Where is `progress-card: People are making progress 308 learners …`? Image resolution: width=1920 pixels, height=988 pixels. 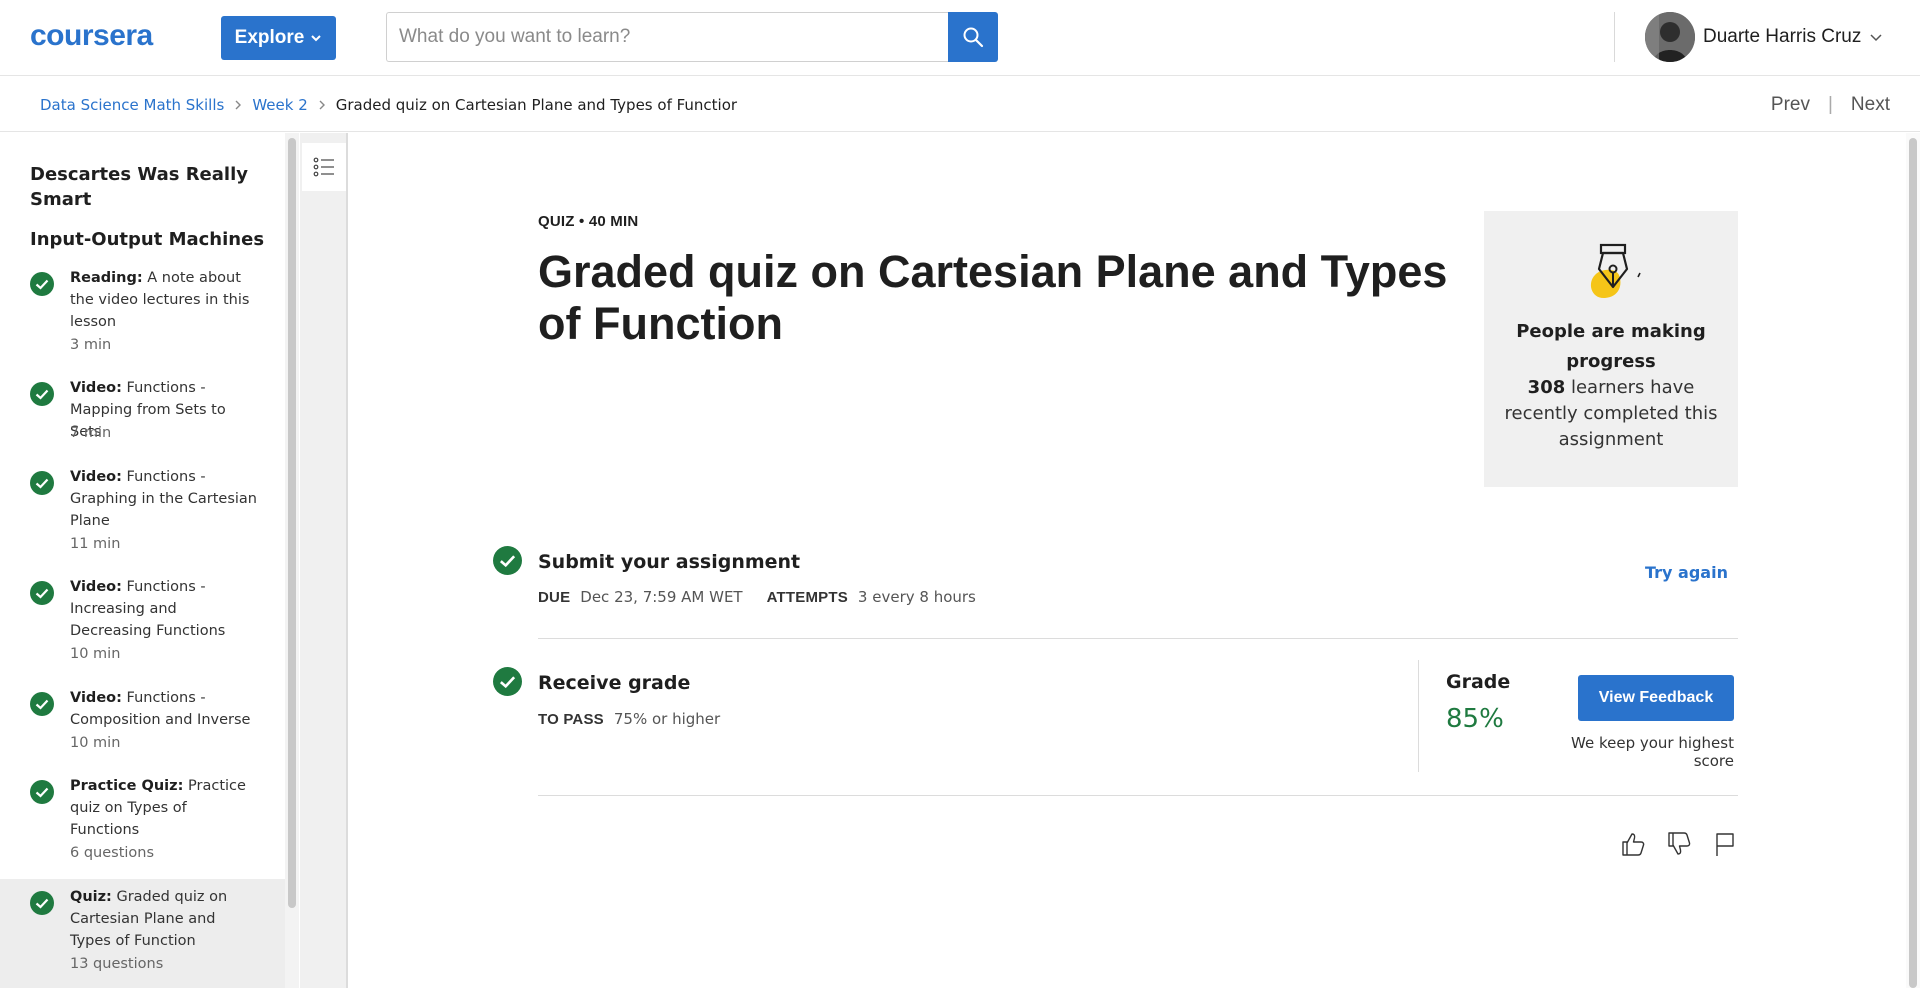 progress-card: People are making progress 308 learners … is located at coordinates (1611, 349).